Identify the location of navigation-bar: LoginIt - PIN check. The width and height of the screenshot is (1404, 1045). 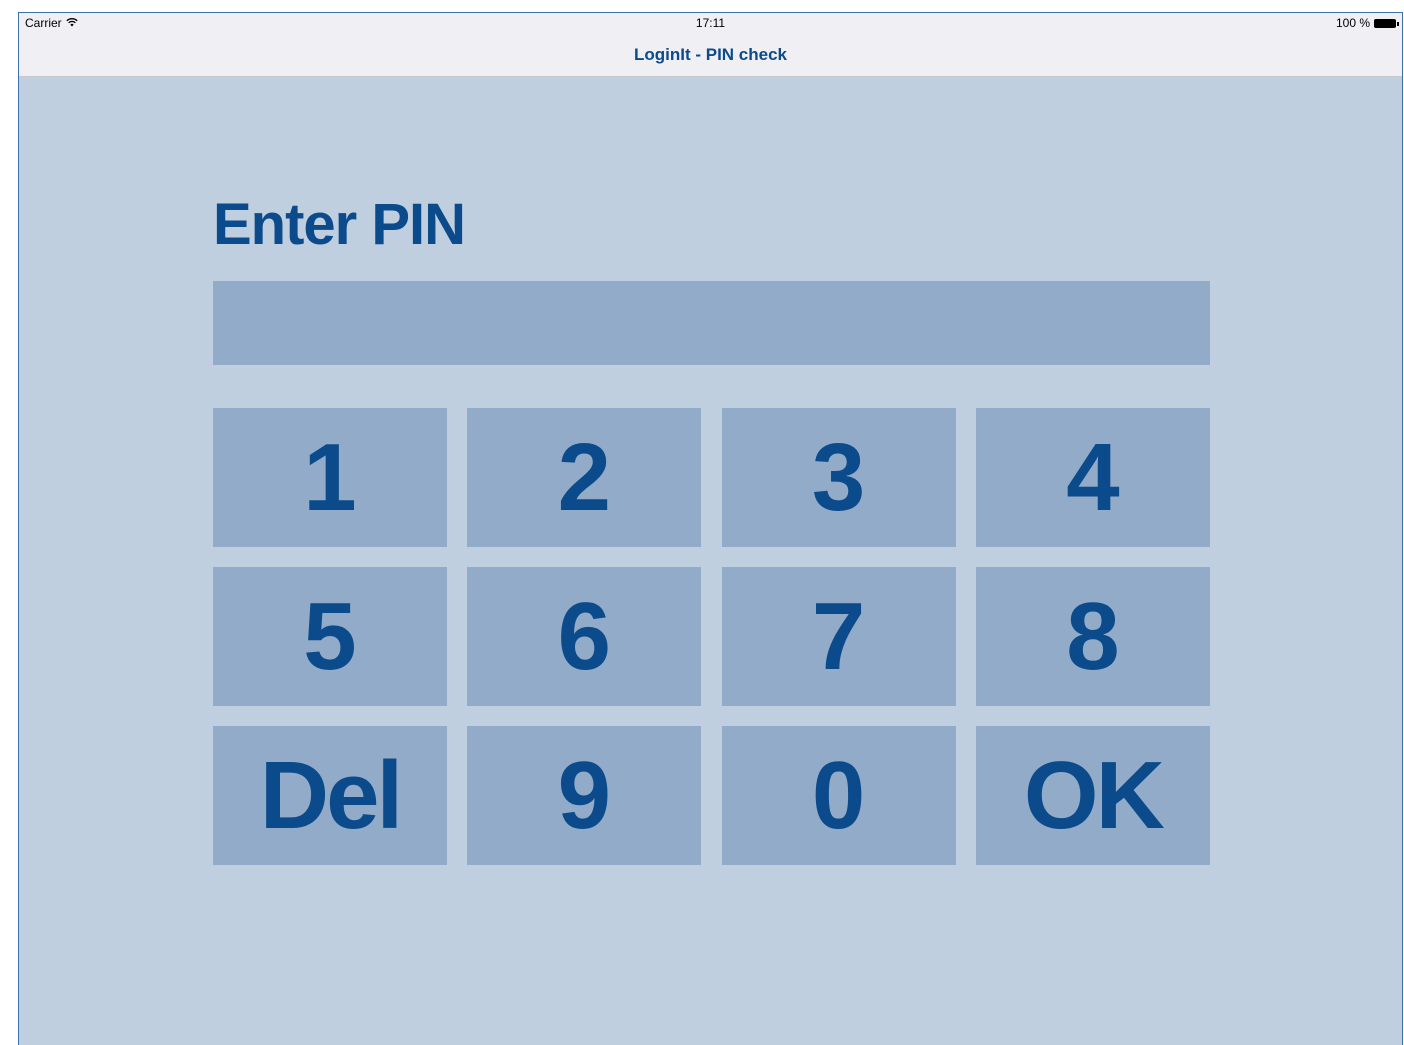
(710, 55).